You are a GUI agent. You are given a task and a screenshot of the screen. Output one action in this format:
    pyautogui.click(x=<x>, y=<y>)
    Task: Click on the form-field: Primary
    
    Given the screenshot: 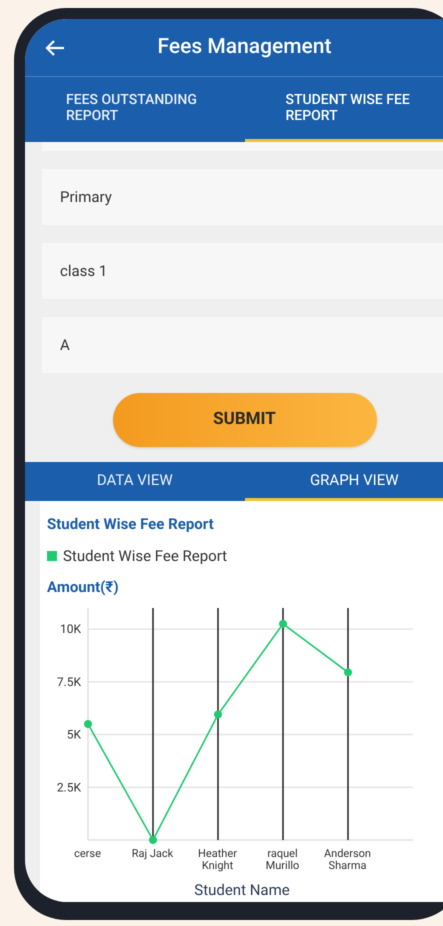 What is the action you would take?
    pyautogui.click(x=242, y=197)
    